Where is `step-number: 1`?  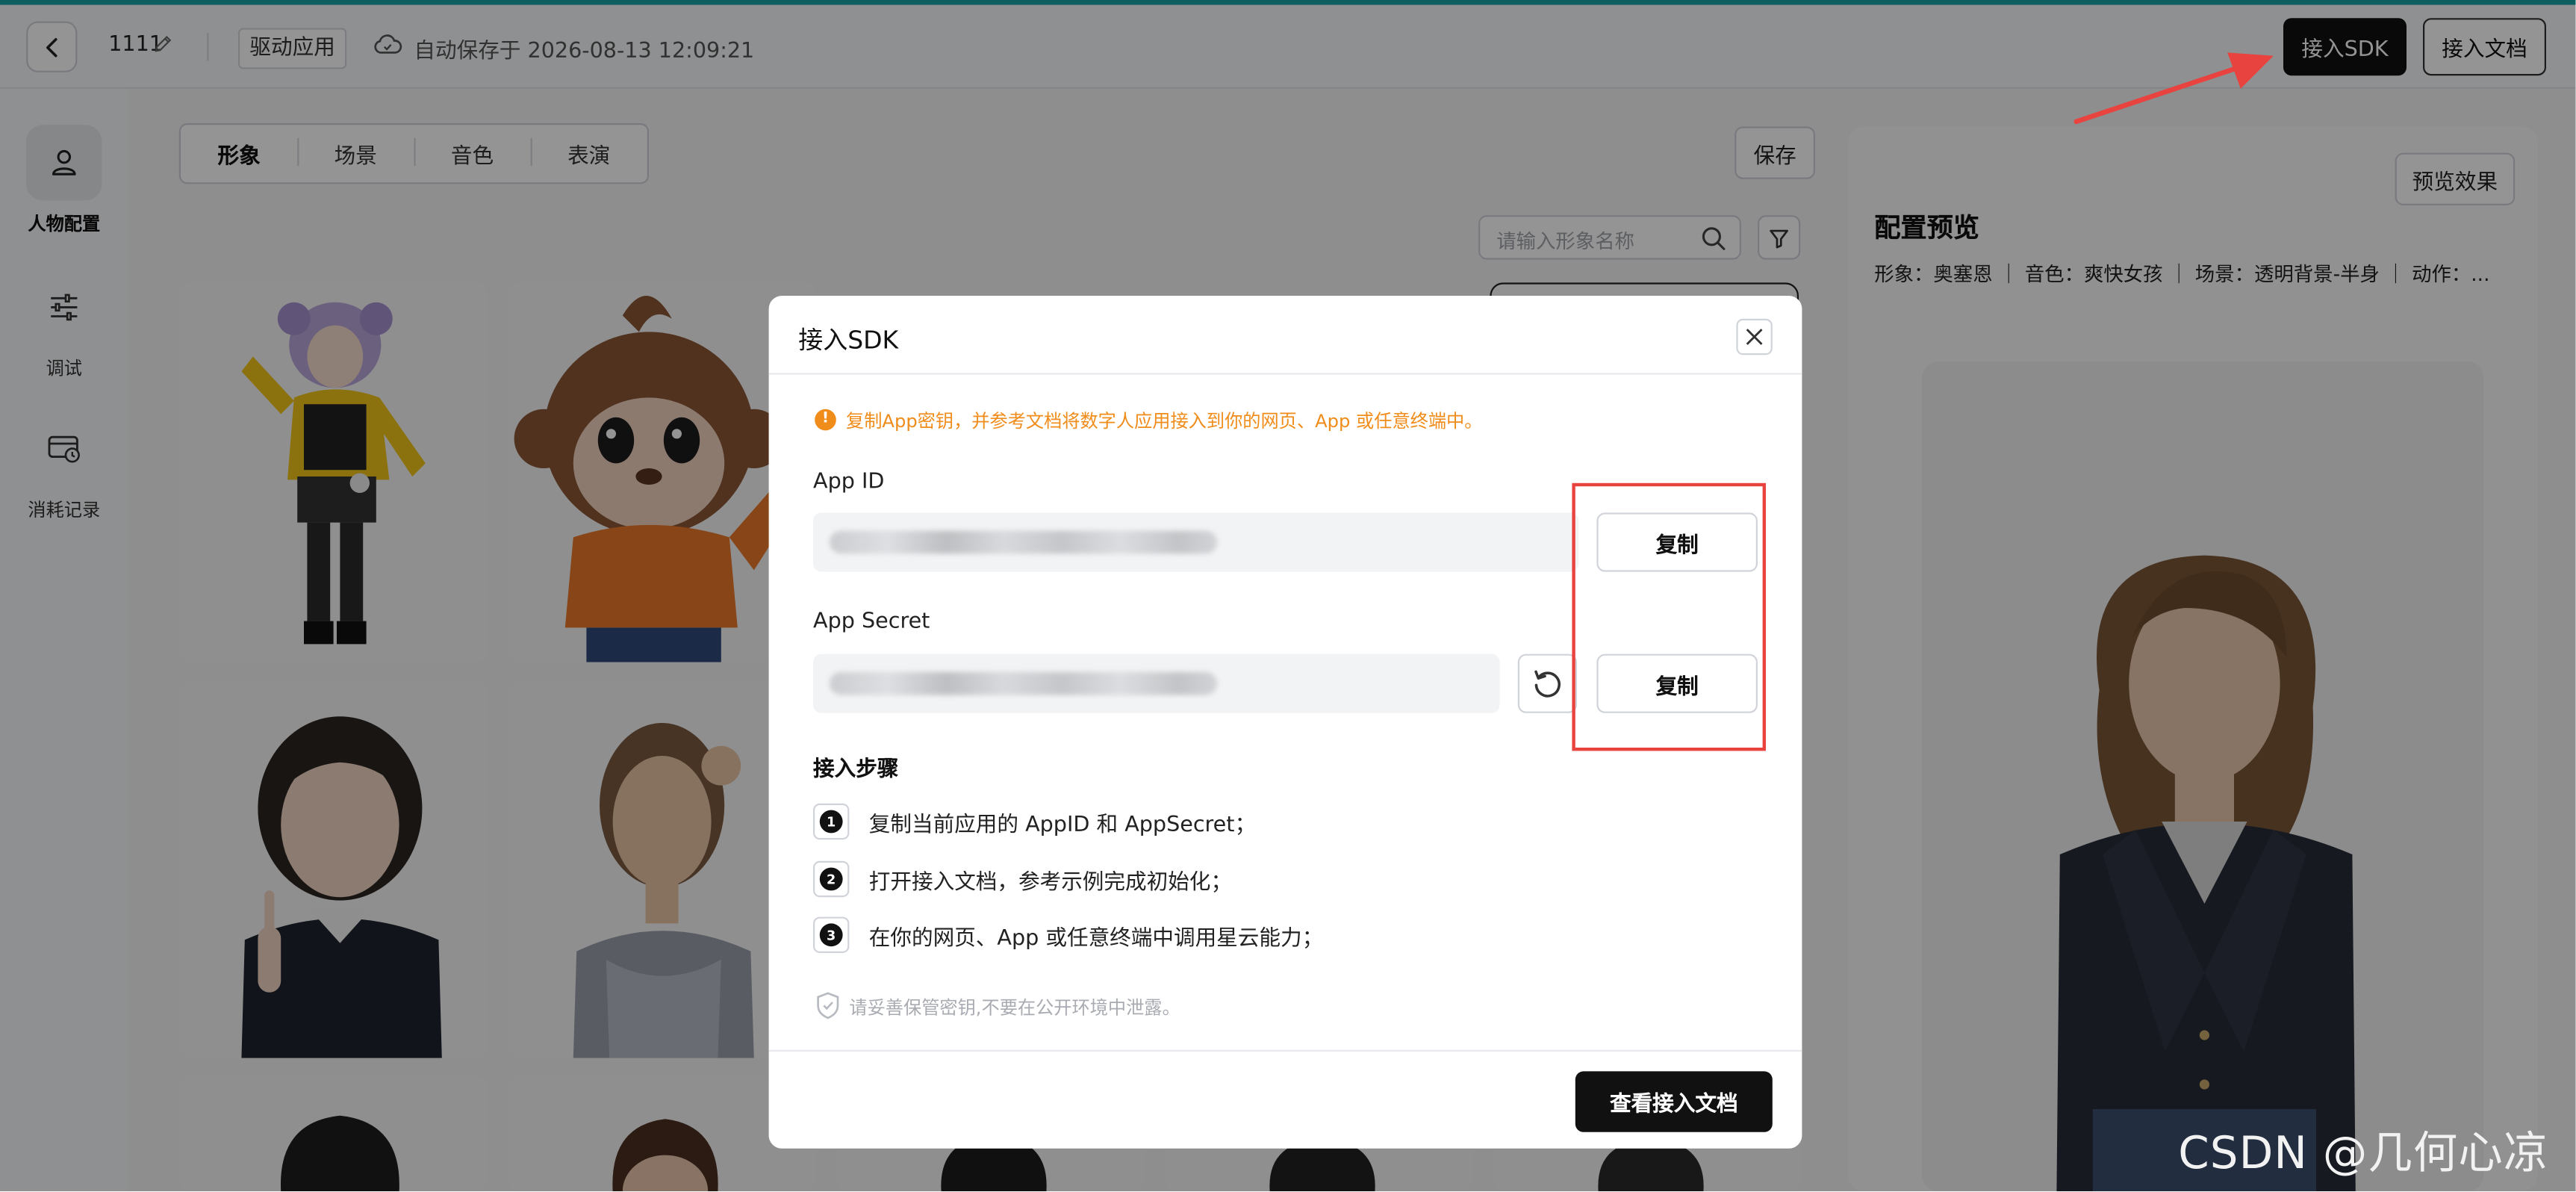
step-number: 1 is located at coordinates (831, 822).